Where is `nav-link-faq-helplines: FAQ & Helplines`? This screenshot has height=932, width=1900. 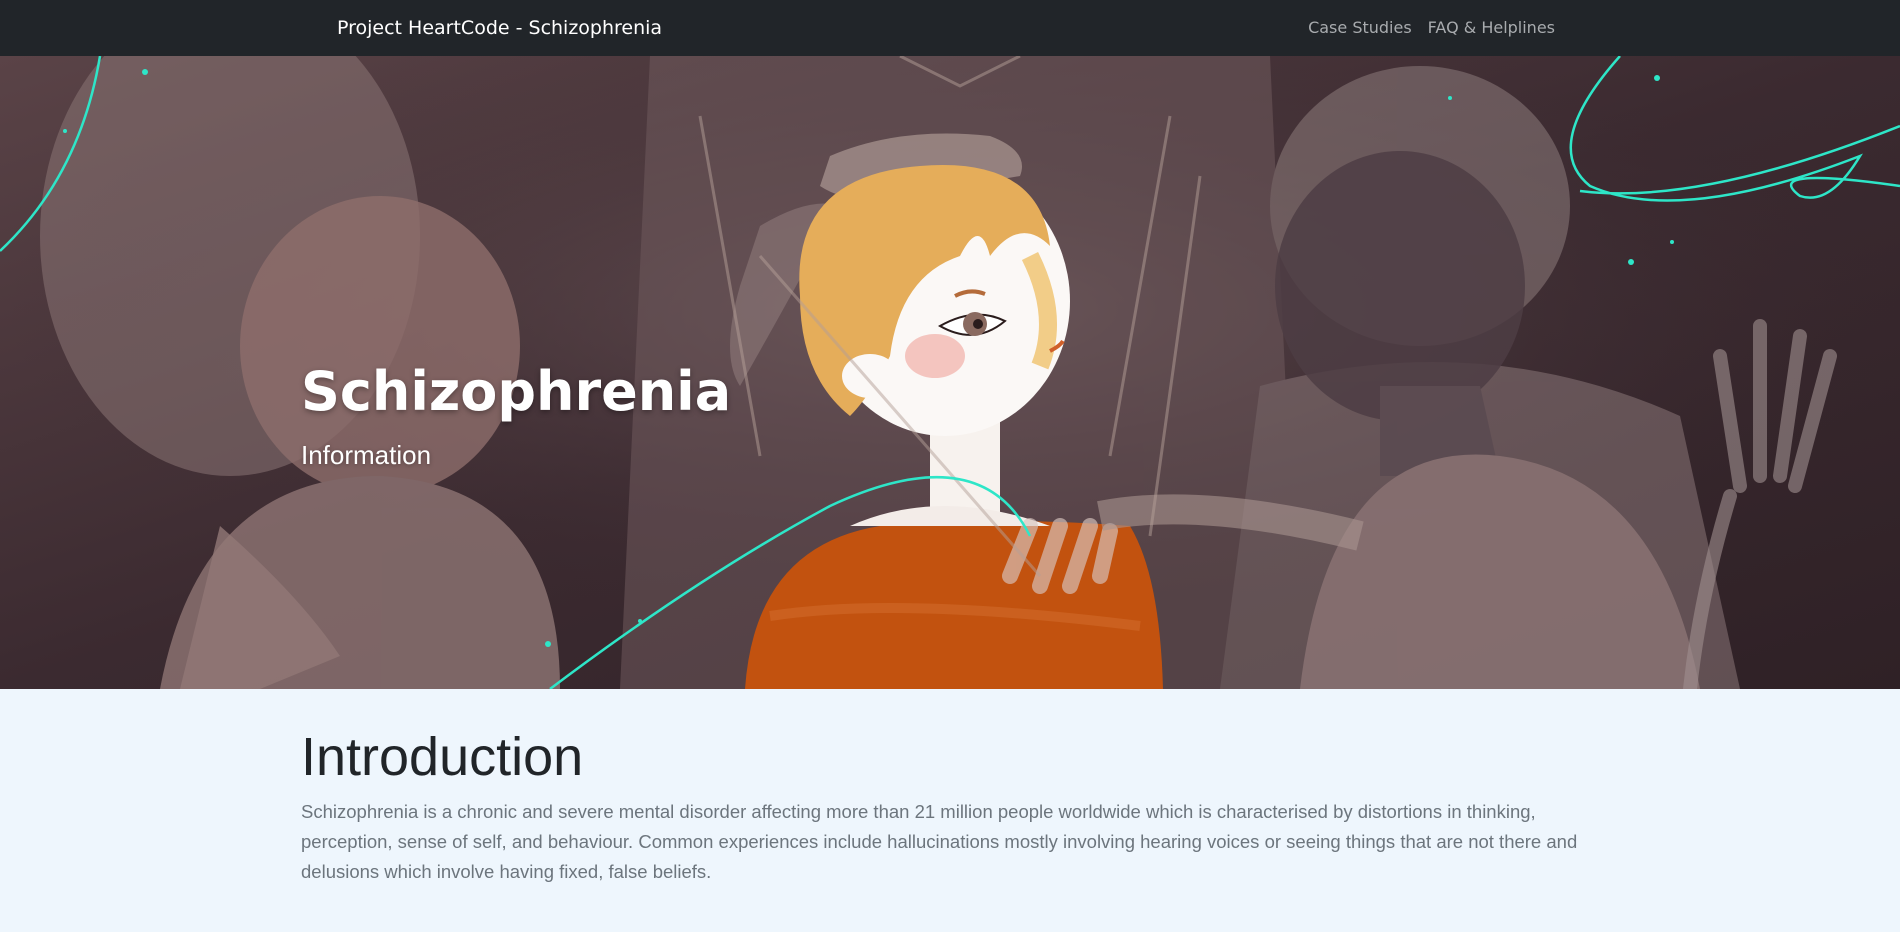
nav-link-faq-helplines: FAQ & Helplines is located at coordinates (1491, 28).